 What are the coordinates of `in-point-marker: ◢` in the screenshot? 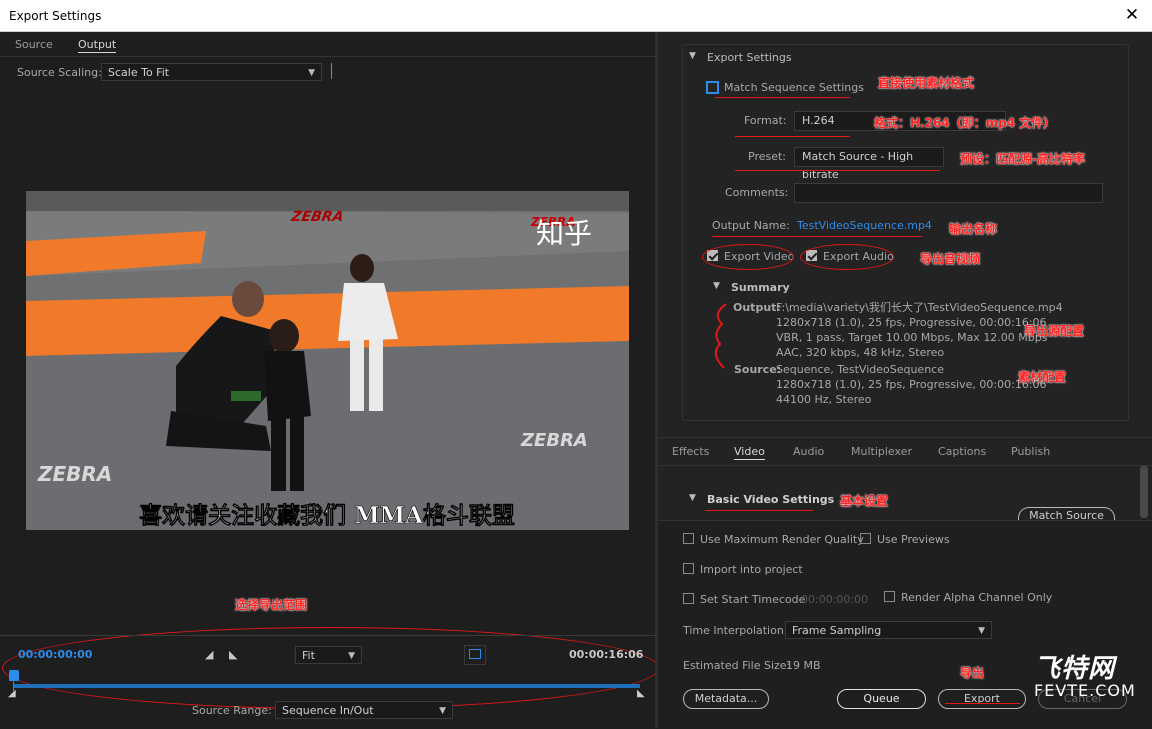 It's located at (12, 693).